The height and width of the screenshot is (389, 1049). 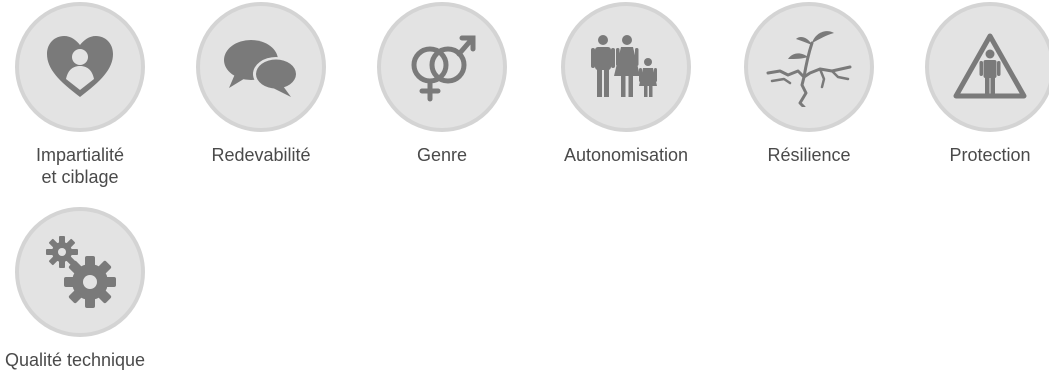 What do you see at coordinates (990, 66) in the screenshot?
I see `person-triangle-icon` at bounding box center [990, 66].